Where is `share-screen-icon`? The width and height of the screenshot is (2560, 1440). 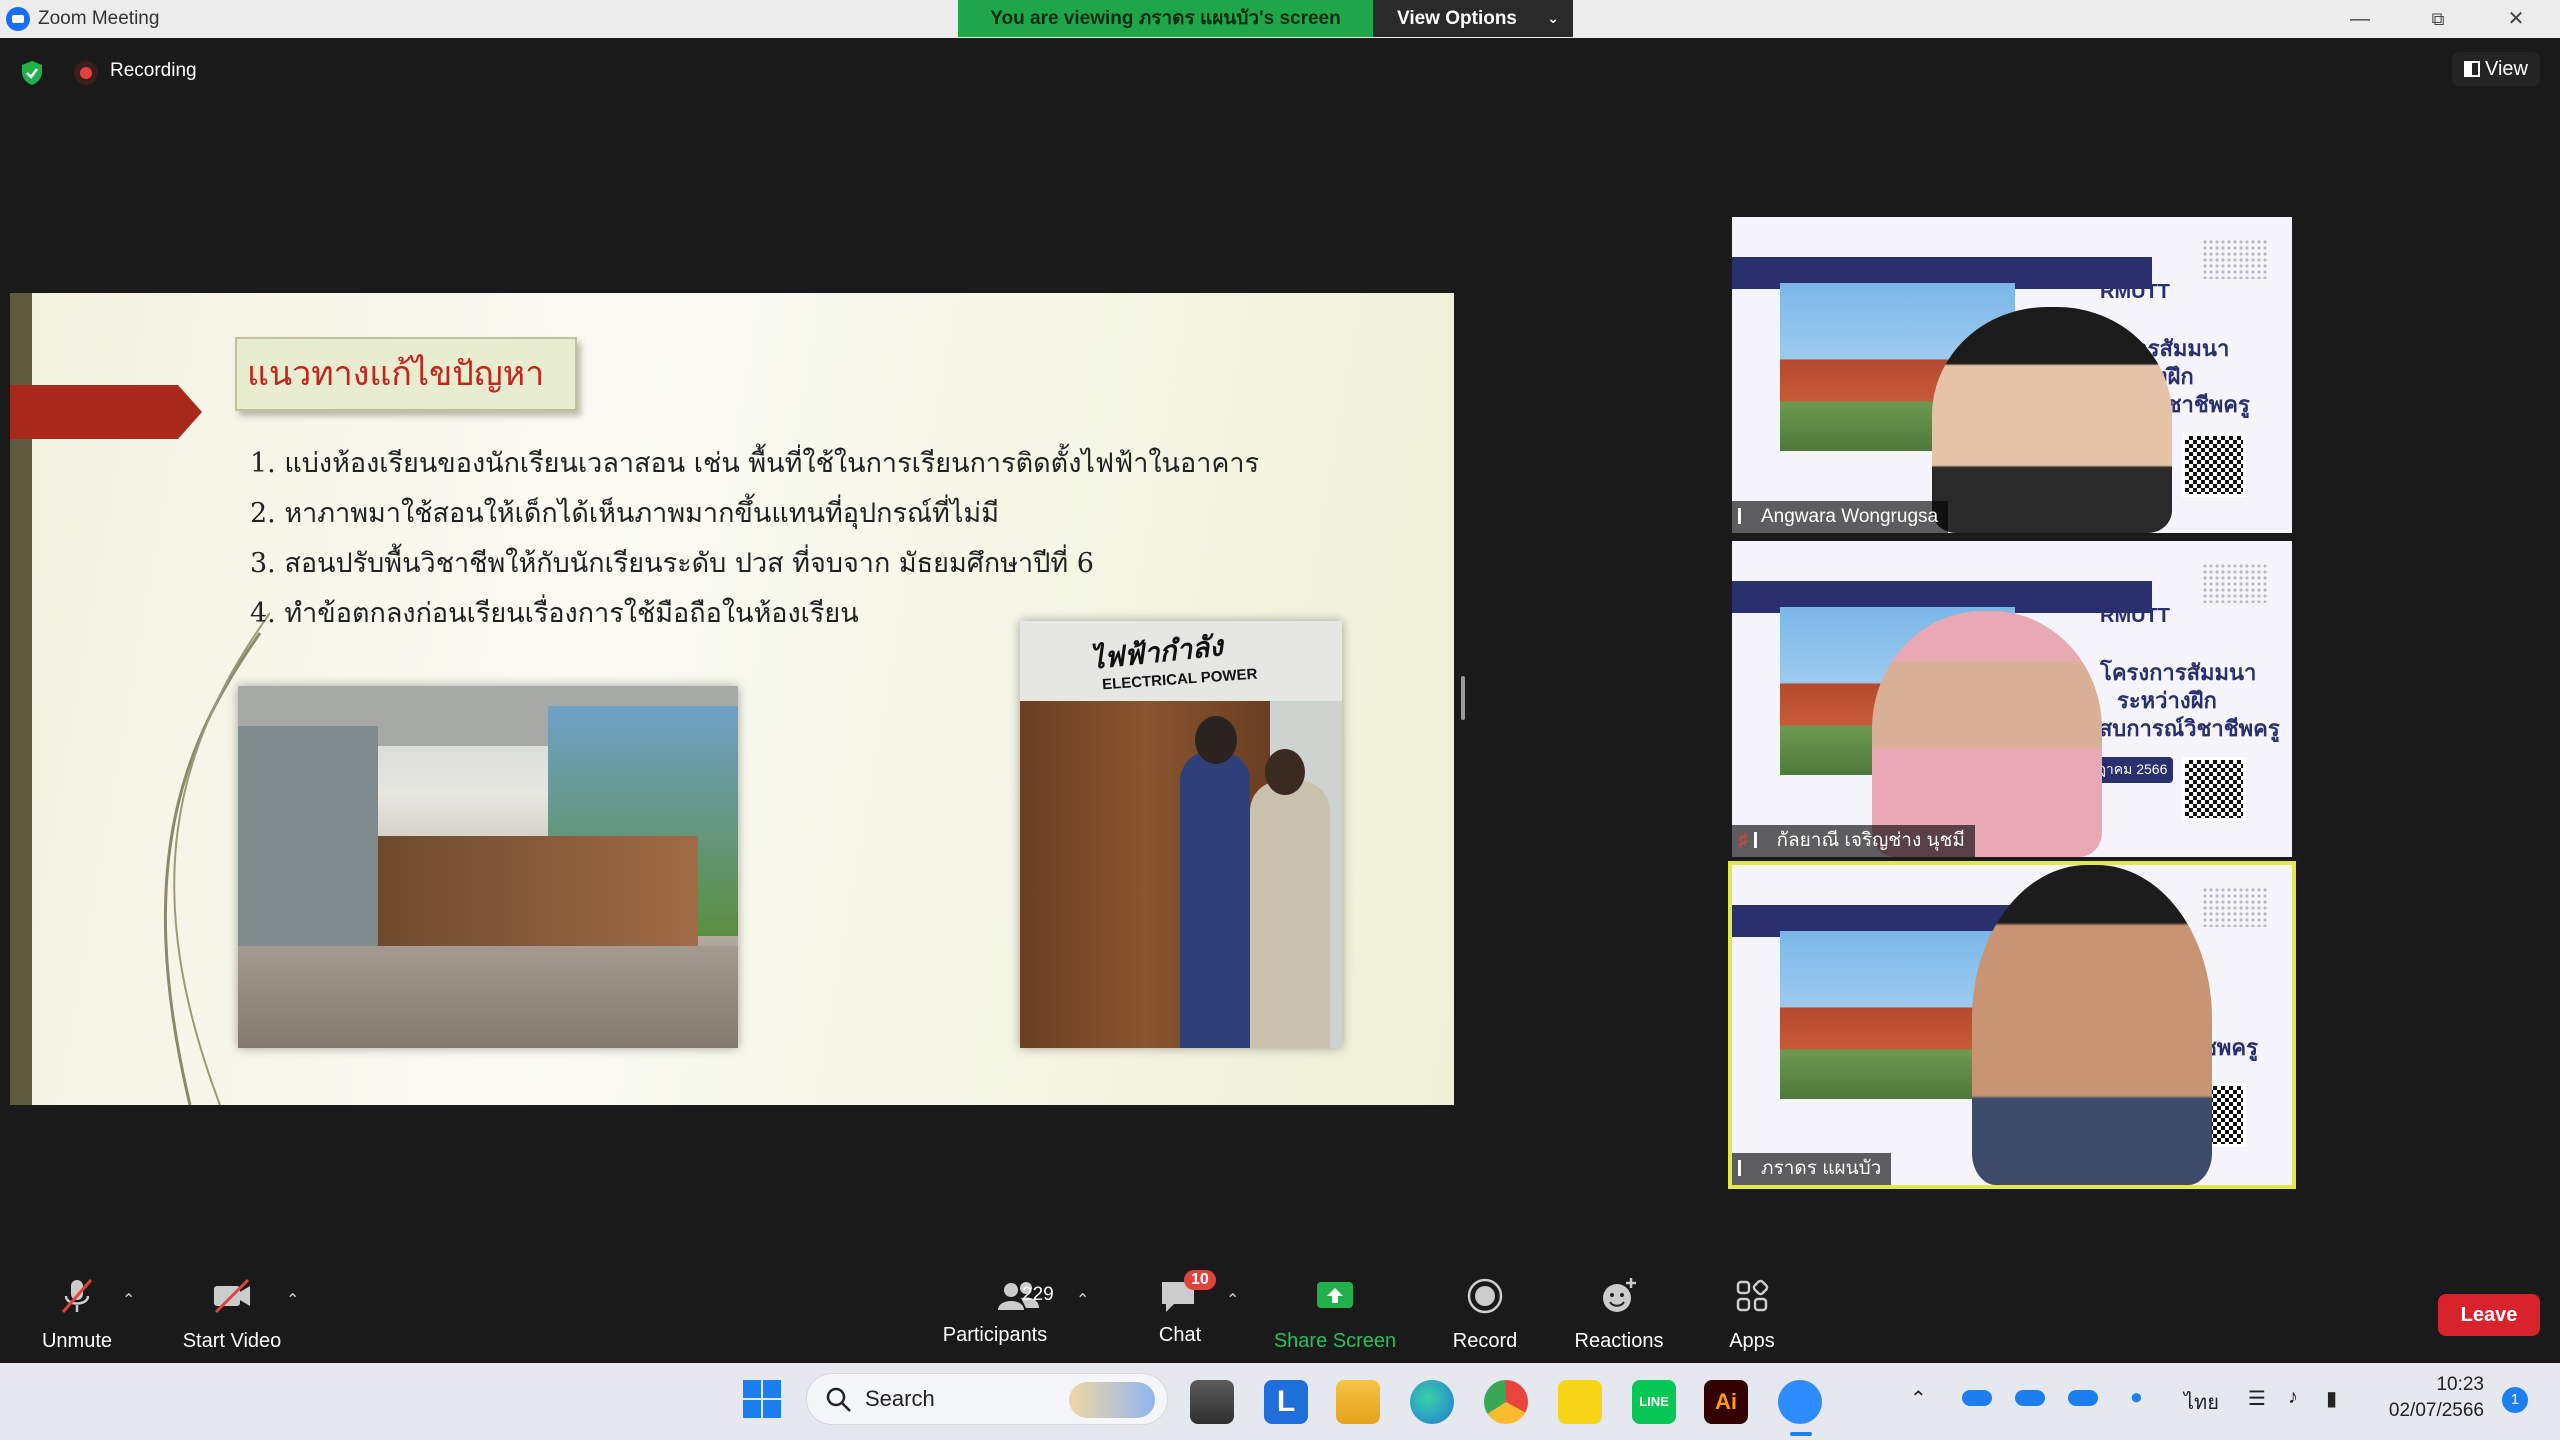
share-screen-icon is located at coordinates (1335, 1295).